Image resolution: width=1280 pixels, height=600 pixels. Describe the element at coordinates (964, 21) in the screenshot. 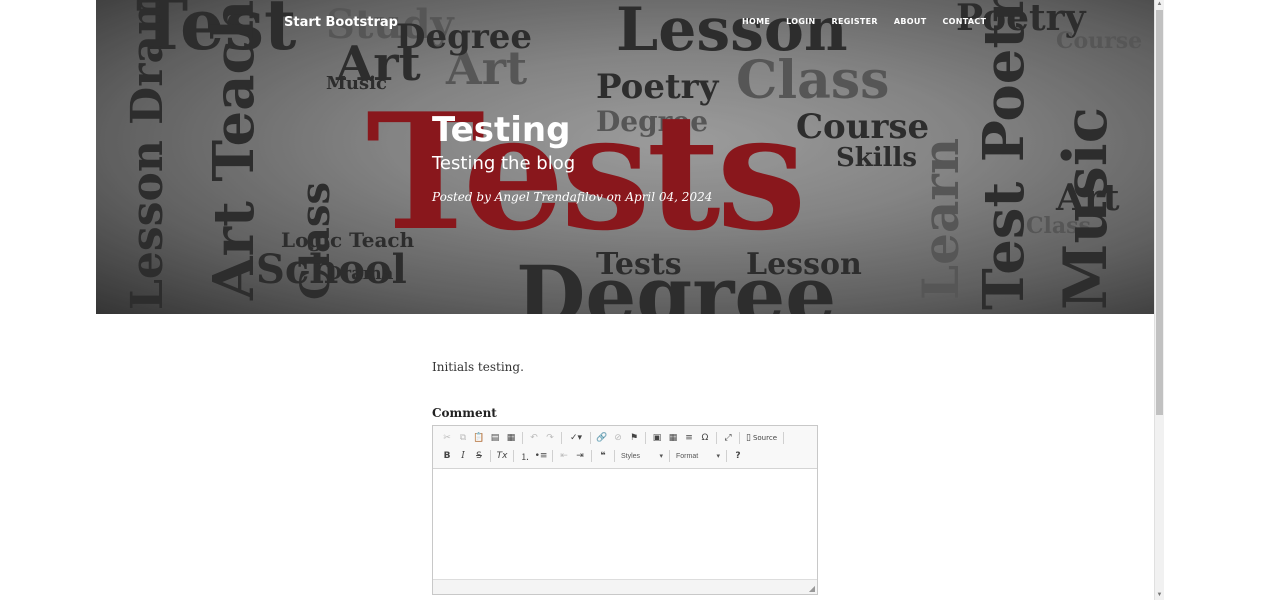

I see `nav-link-contact: CONTACT` at that location.